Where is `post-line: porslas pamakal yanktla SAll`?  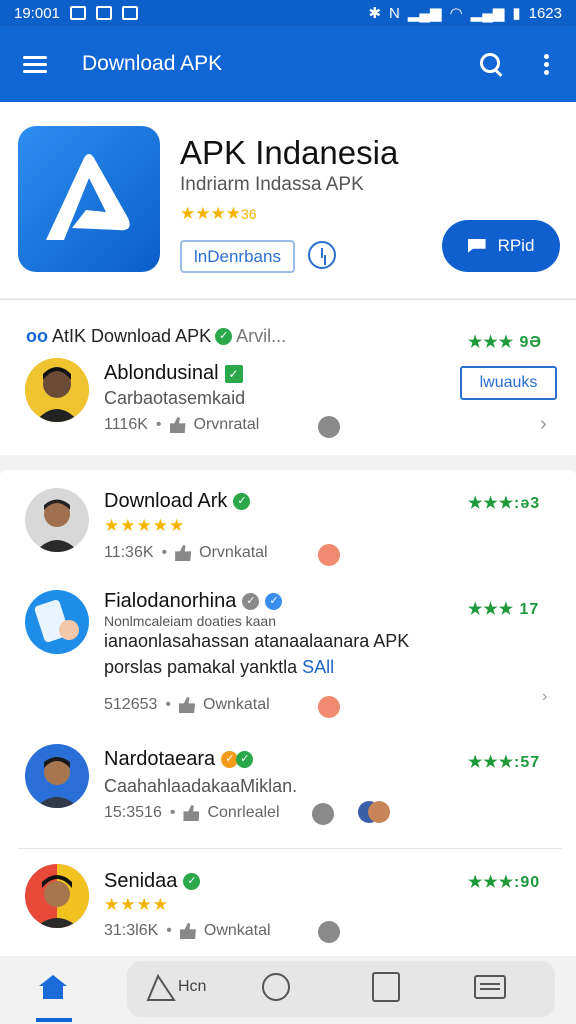 post-line: porslas pamakal yanktla SAll is located at coordinates (324, 667).